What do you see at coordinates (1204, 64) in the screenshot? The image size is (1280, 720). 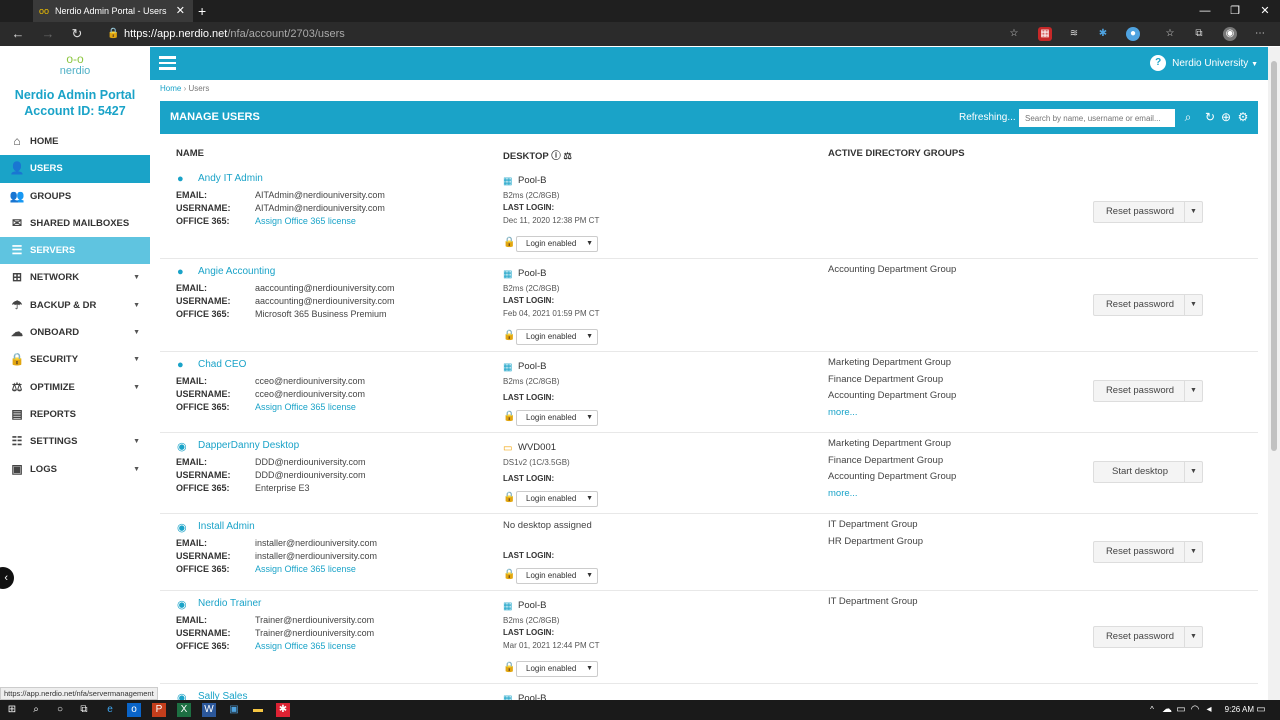 I see `university-dropdown: ? Nerdio University ▼` at bounding box center [1204, 64].